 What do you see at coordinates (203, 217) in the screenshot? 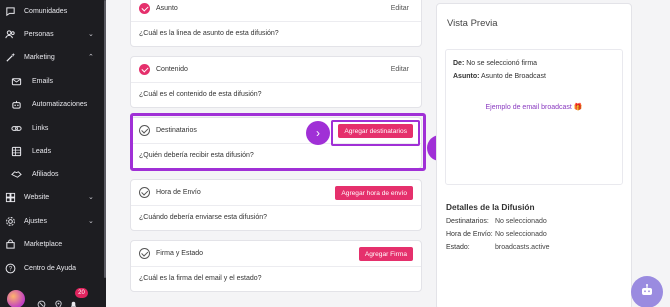
I see `section-question: ¿Cuándo debería enviarse esta difusión?` at bounding box center [203, 217].